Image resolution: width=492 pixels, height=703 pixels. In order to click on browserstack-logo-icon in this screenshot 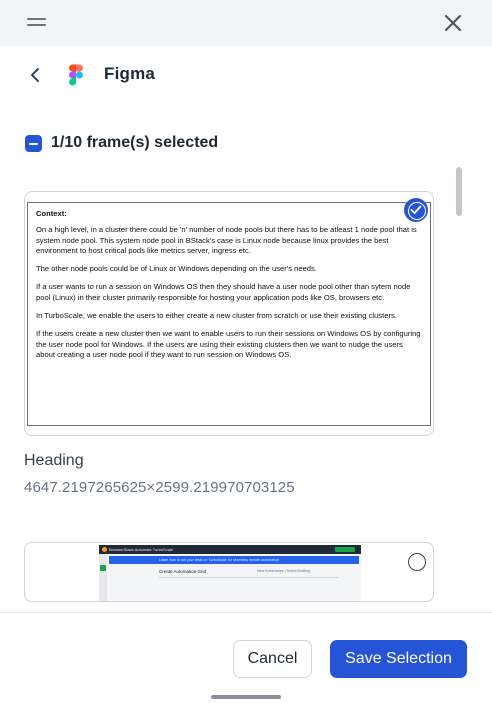, I will do `click(104, 549)`.